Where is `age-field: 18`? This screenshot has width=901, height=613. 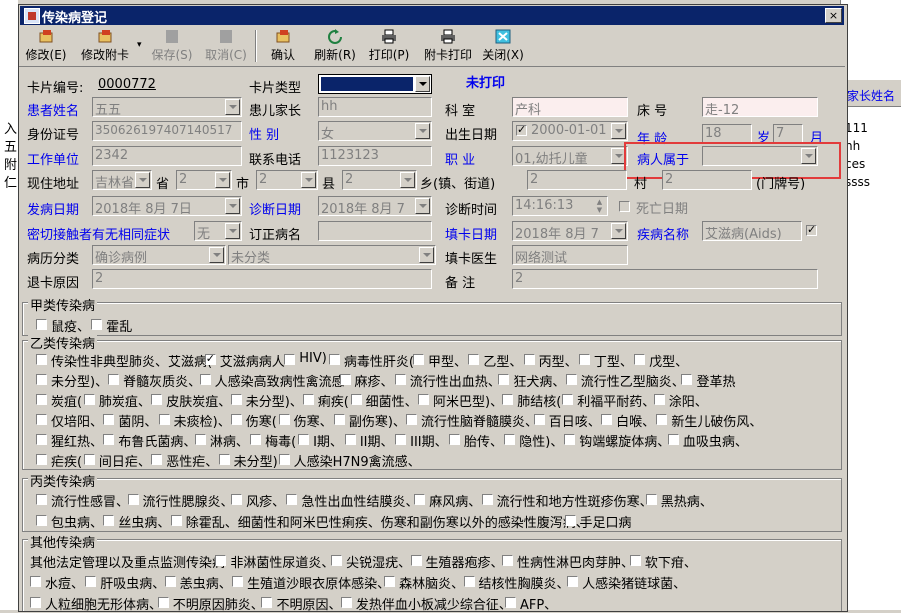
age-field: 18 is located at coordinates (727, 134).